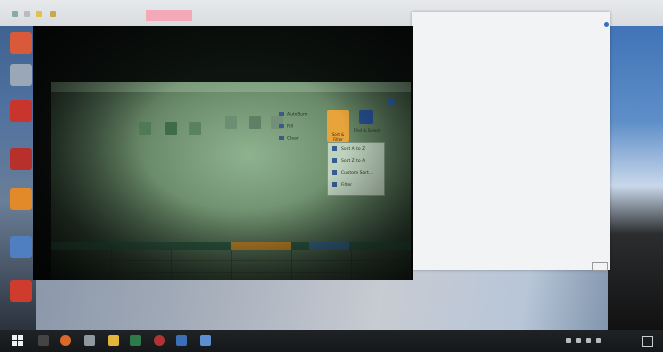 Image resolution: width=663 pixels, height=352 pixels. I want to click on find-select-button: Find & Select, so click(367, 124).